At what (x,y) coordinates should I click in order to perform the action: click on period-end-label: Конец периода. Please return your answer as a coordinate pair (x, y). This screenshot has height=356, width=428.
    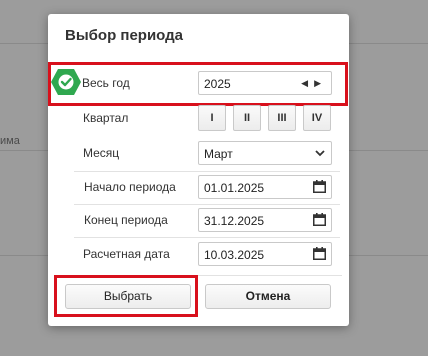
    Looking at the image, I should click on (126, 220).